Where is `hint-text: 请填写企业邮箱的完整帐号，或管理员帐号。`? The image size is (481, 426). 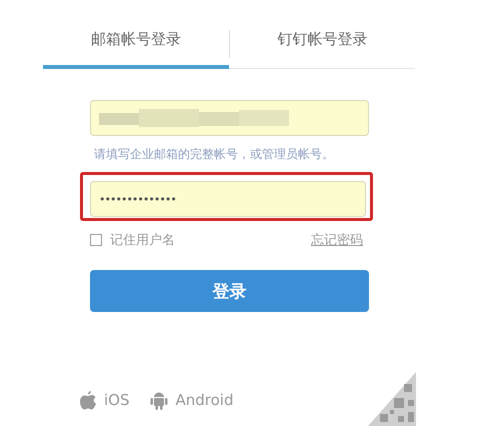 hint-text: 请填写企业邮箱的完整帐号，或管理员帐号。 is located at coordinates (214, 154).